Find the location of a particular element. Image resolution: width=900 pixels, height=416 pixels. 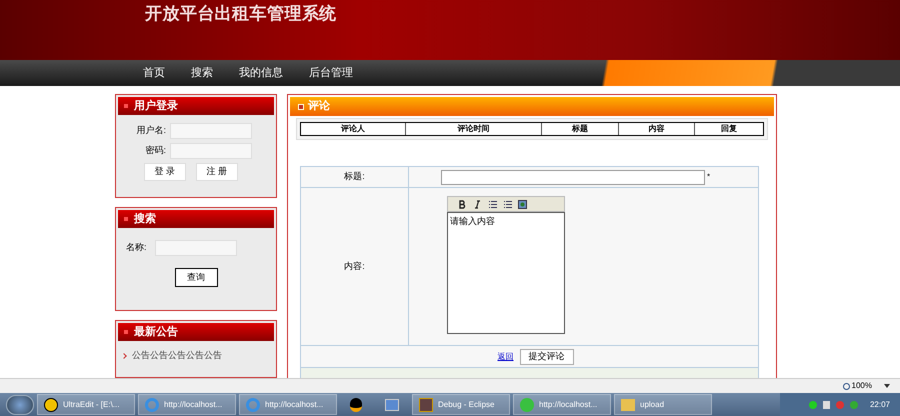

monitor-icon is located at coordinates (392, 404).